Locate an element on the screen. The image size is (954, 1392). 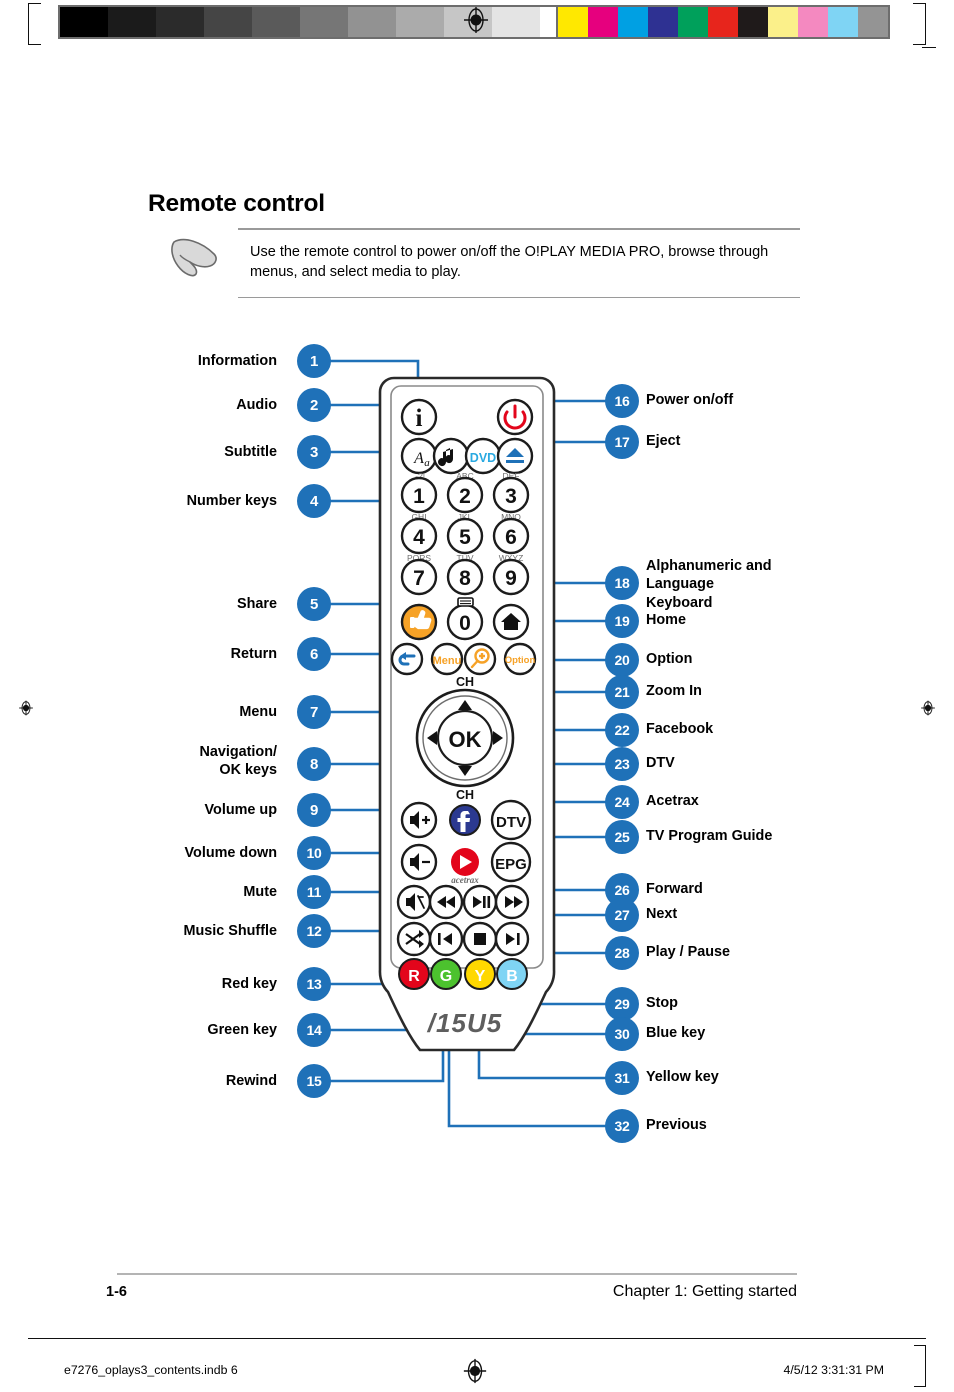
callout-badge-21: 21 is located at coordinates (622, 692).